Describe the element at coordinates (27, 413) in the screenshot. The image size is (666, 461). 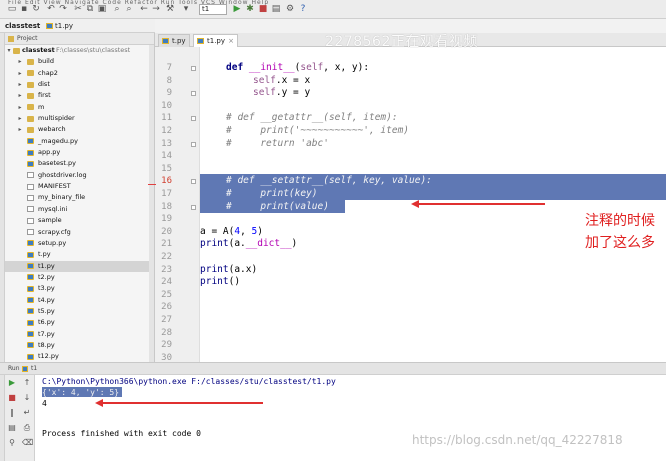
I see `soft-wrap-icon: ↵` at that location.